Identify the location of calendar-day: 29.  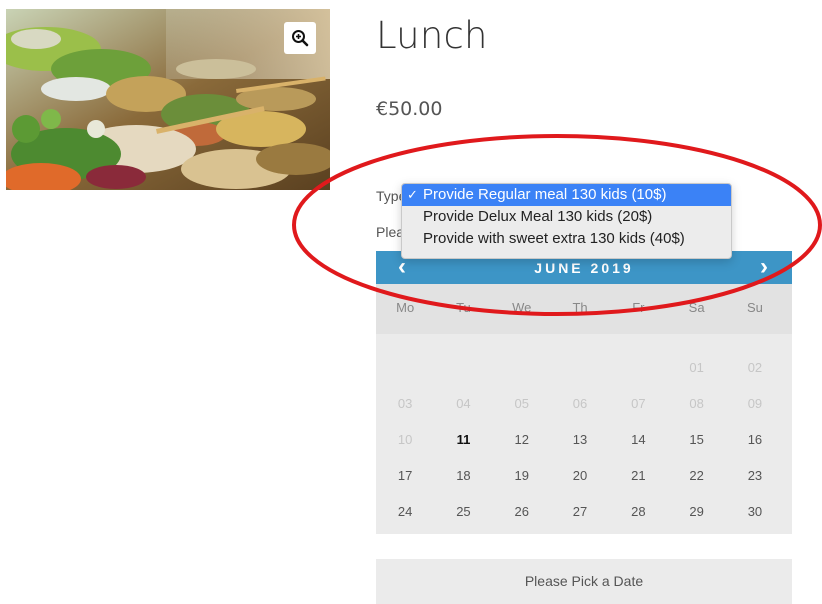
(696, 512).